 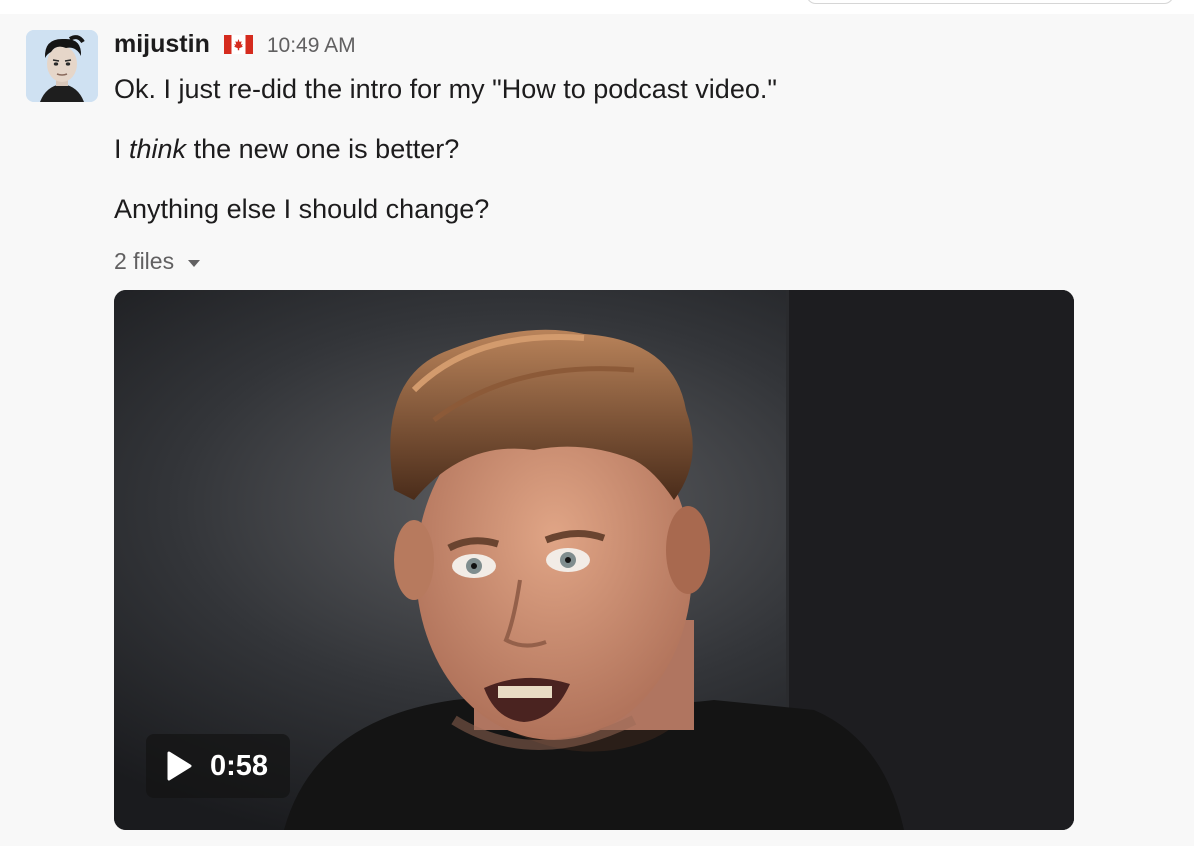 I want to click on thread-edge, so click(x=990, y=2).